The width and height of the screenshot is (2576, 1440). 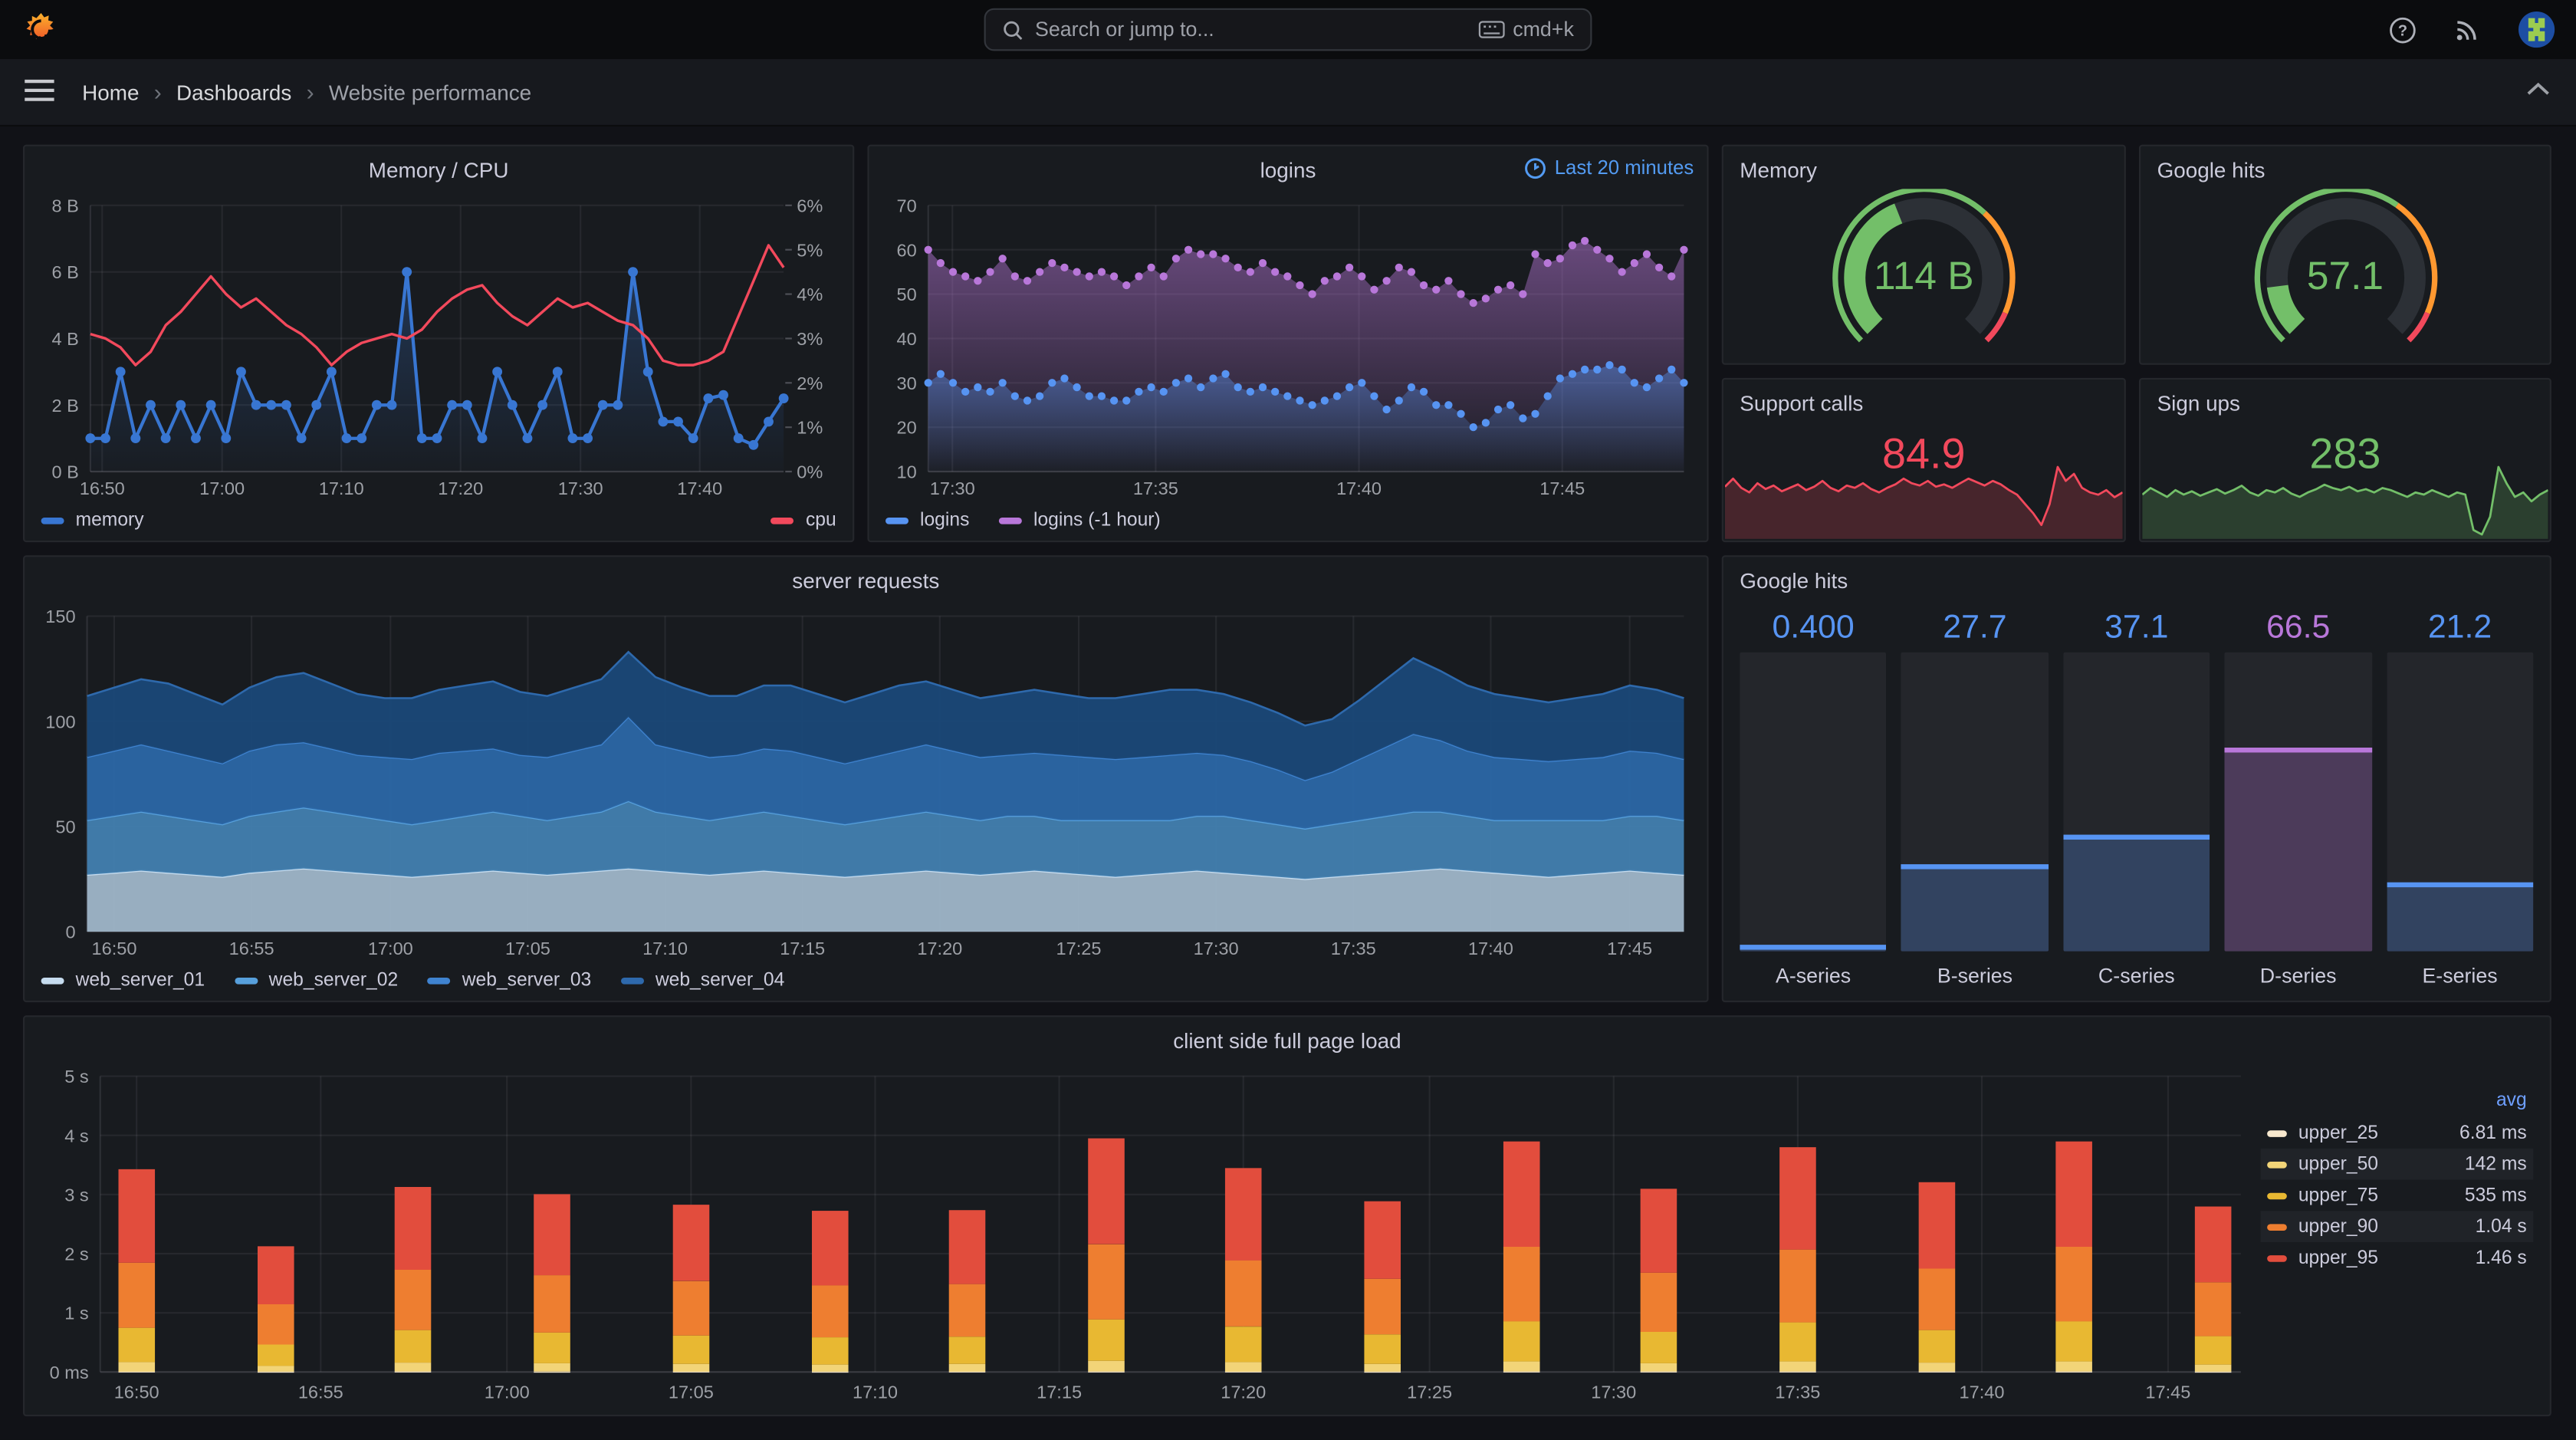 I want to click on legend-row-upper_90: upper_90 1.04 s, so click(x=2397, y=1226).